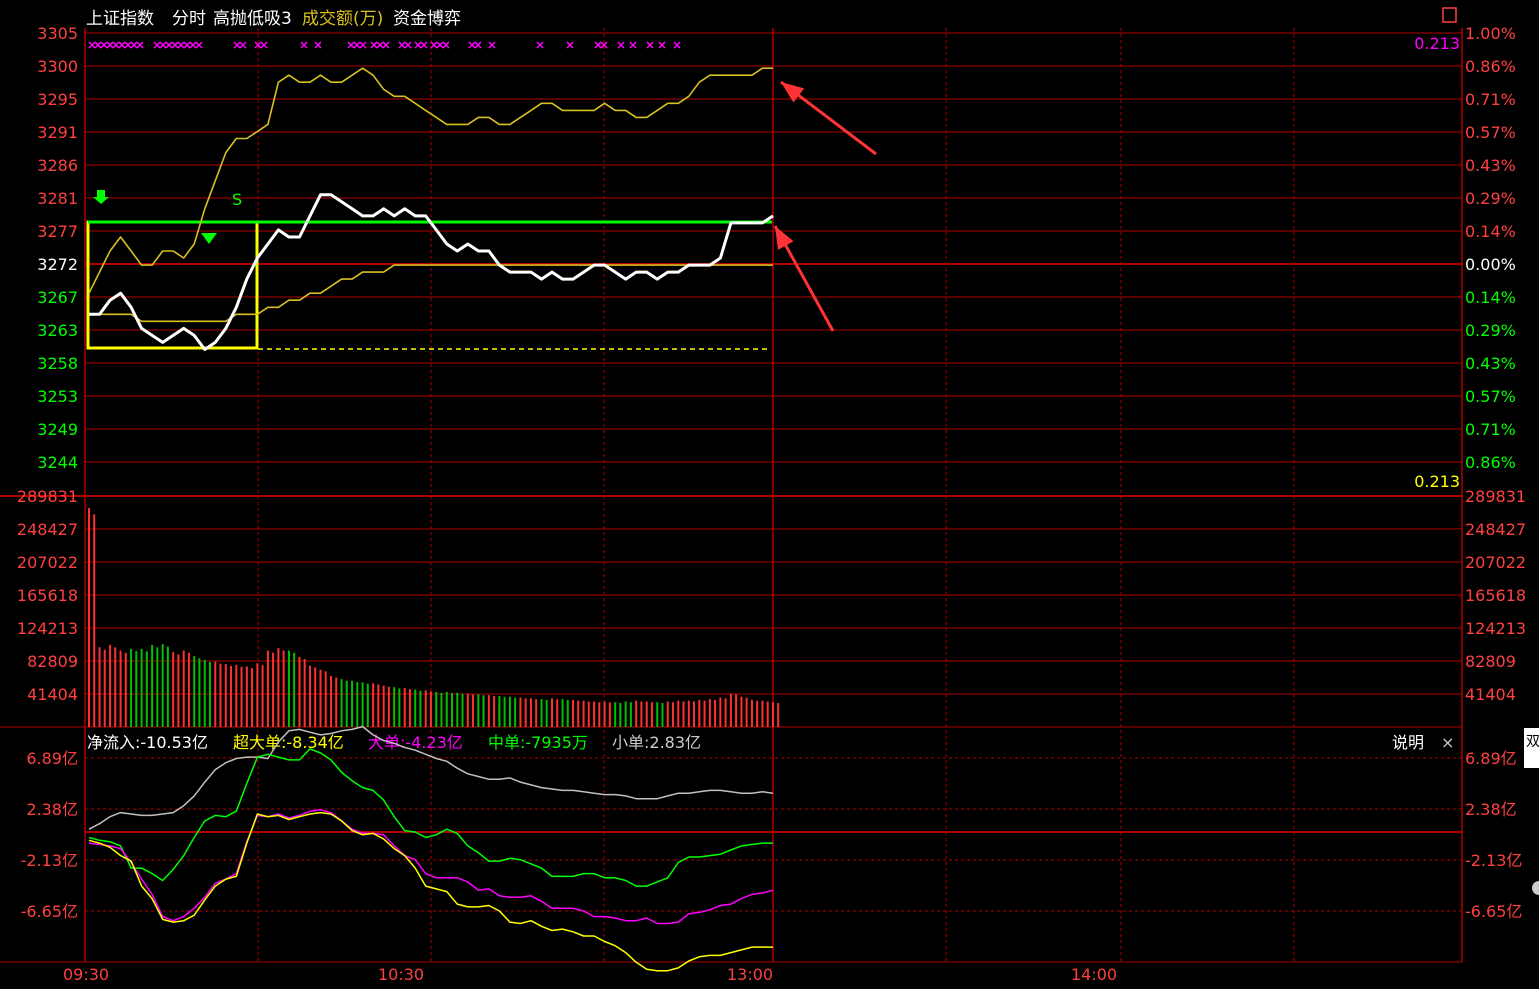 Image resolution: width=1539 pixels, height=989 pixels. Describe the element at coordinates (538, 742) in the screenshot. I see `legend-medium: 中单:-7935万` at that location.